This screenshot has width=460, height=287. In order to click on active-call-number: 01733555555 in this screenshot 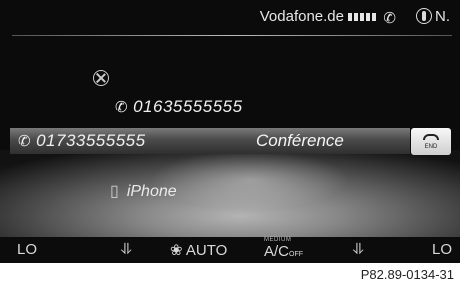, I will do `click(91, 140)`.